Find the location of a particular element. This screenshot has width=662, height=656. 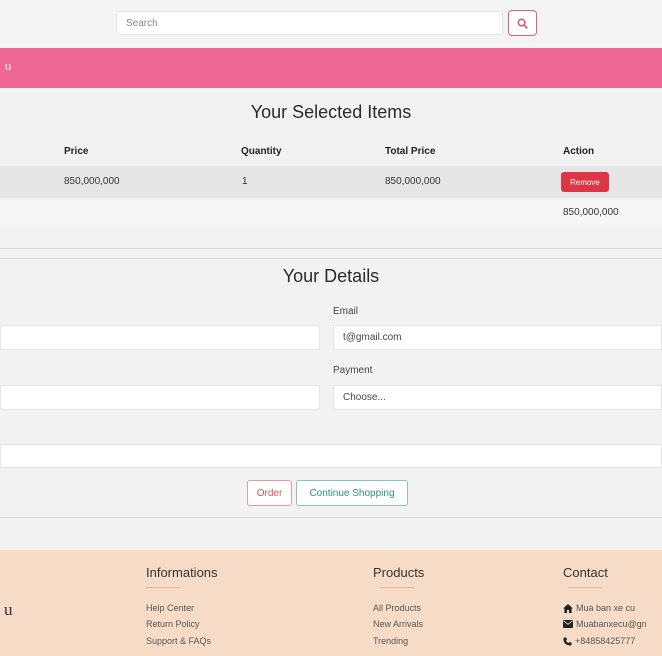

footer-link-all-products: All Products is located at coordinates (397, 608).